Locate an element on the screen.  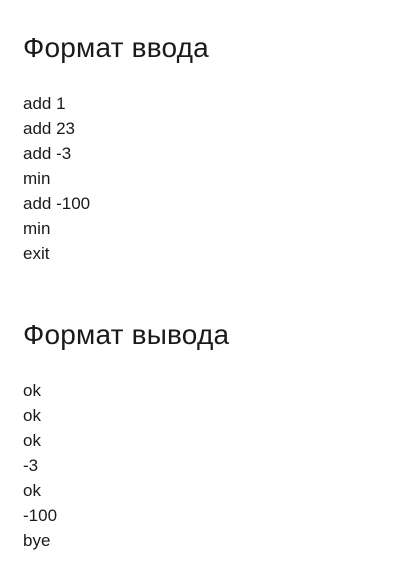
output-format-title: Формат вывода is located at coordinates (126, 334).